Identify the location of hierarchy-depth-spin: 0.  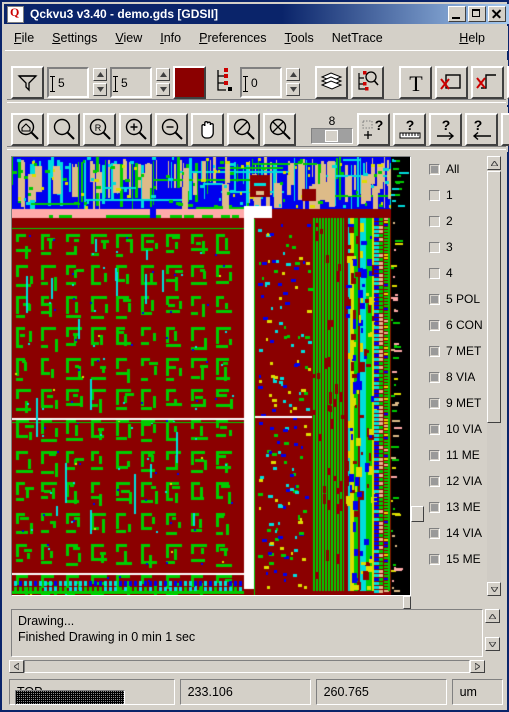
(270, 82).